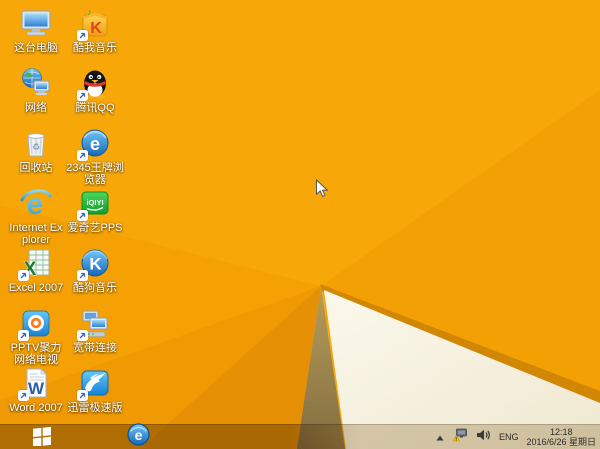 The image size is (600, 449). What do you see at coordinates (95, 348) in the screenshot?
I see `icon-label: 宽带连接` at bounding box center [95, 348].